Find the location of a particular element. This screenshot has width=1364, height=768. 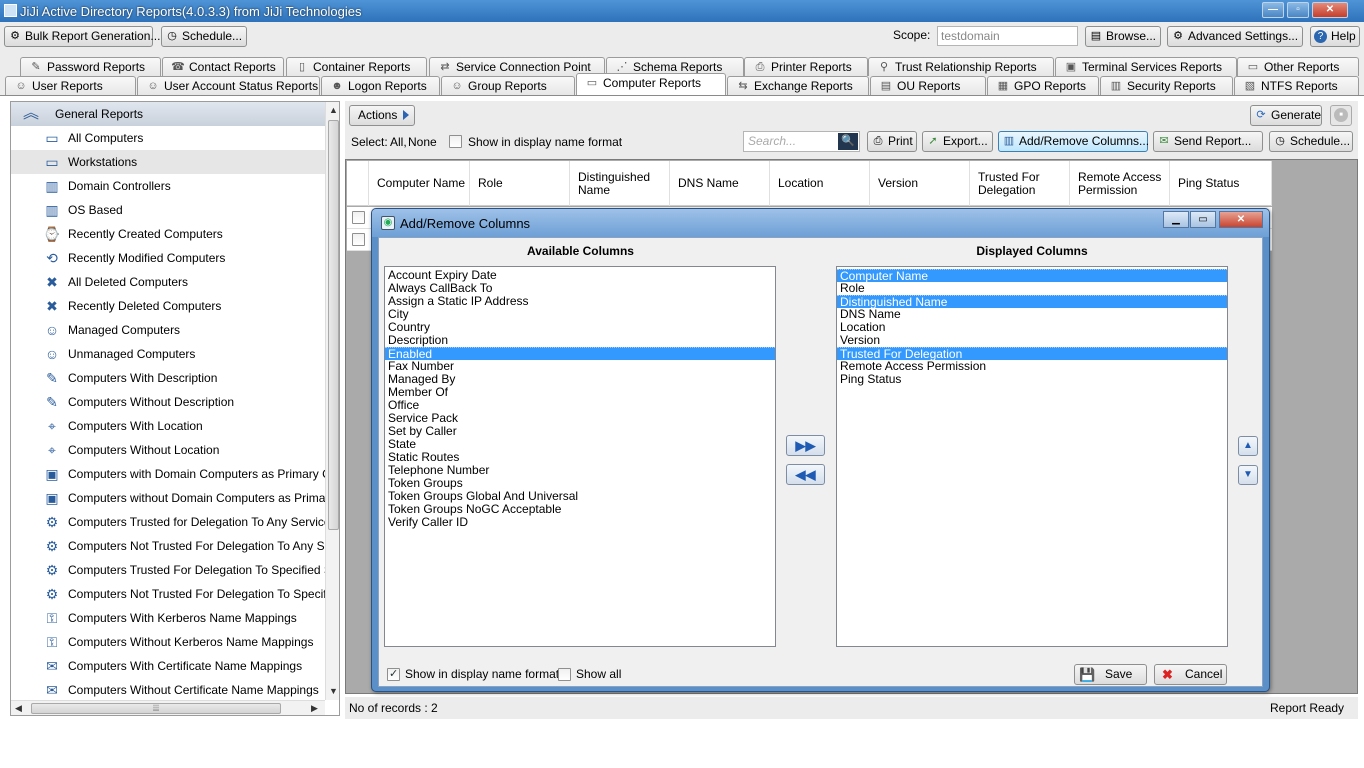

show-display-name-checkbox is located at coordinates (393, 674).